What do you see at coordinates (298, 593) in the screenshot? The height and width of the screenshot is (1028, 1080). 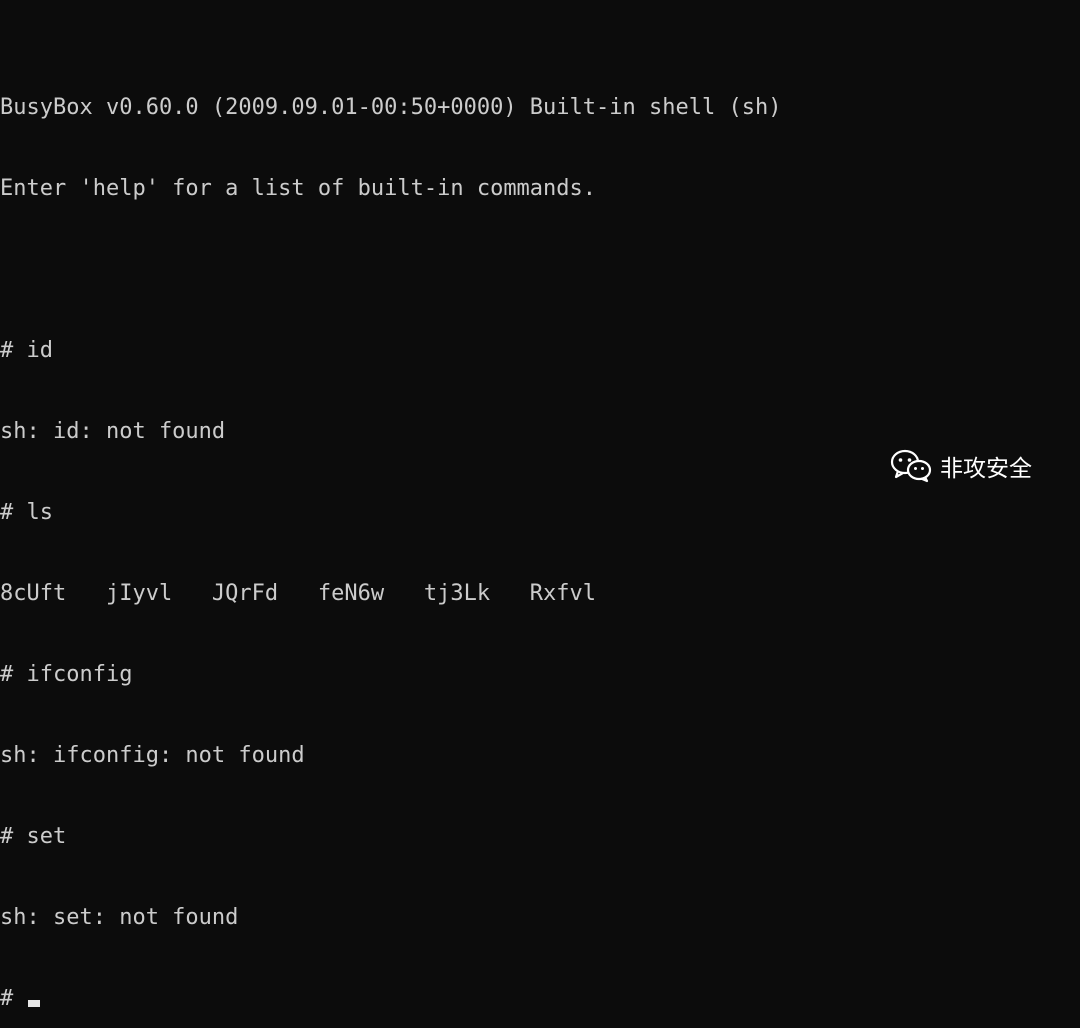 I see `terminal-line: 8cUft jIyvl JQrFd feN6w tj3Lk Rxfvl` at bounding box center [298, 593].